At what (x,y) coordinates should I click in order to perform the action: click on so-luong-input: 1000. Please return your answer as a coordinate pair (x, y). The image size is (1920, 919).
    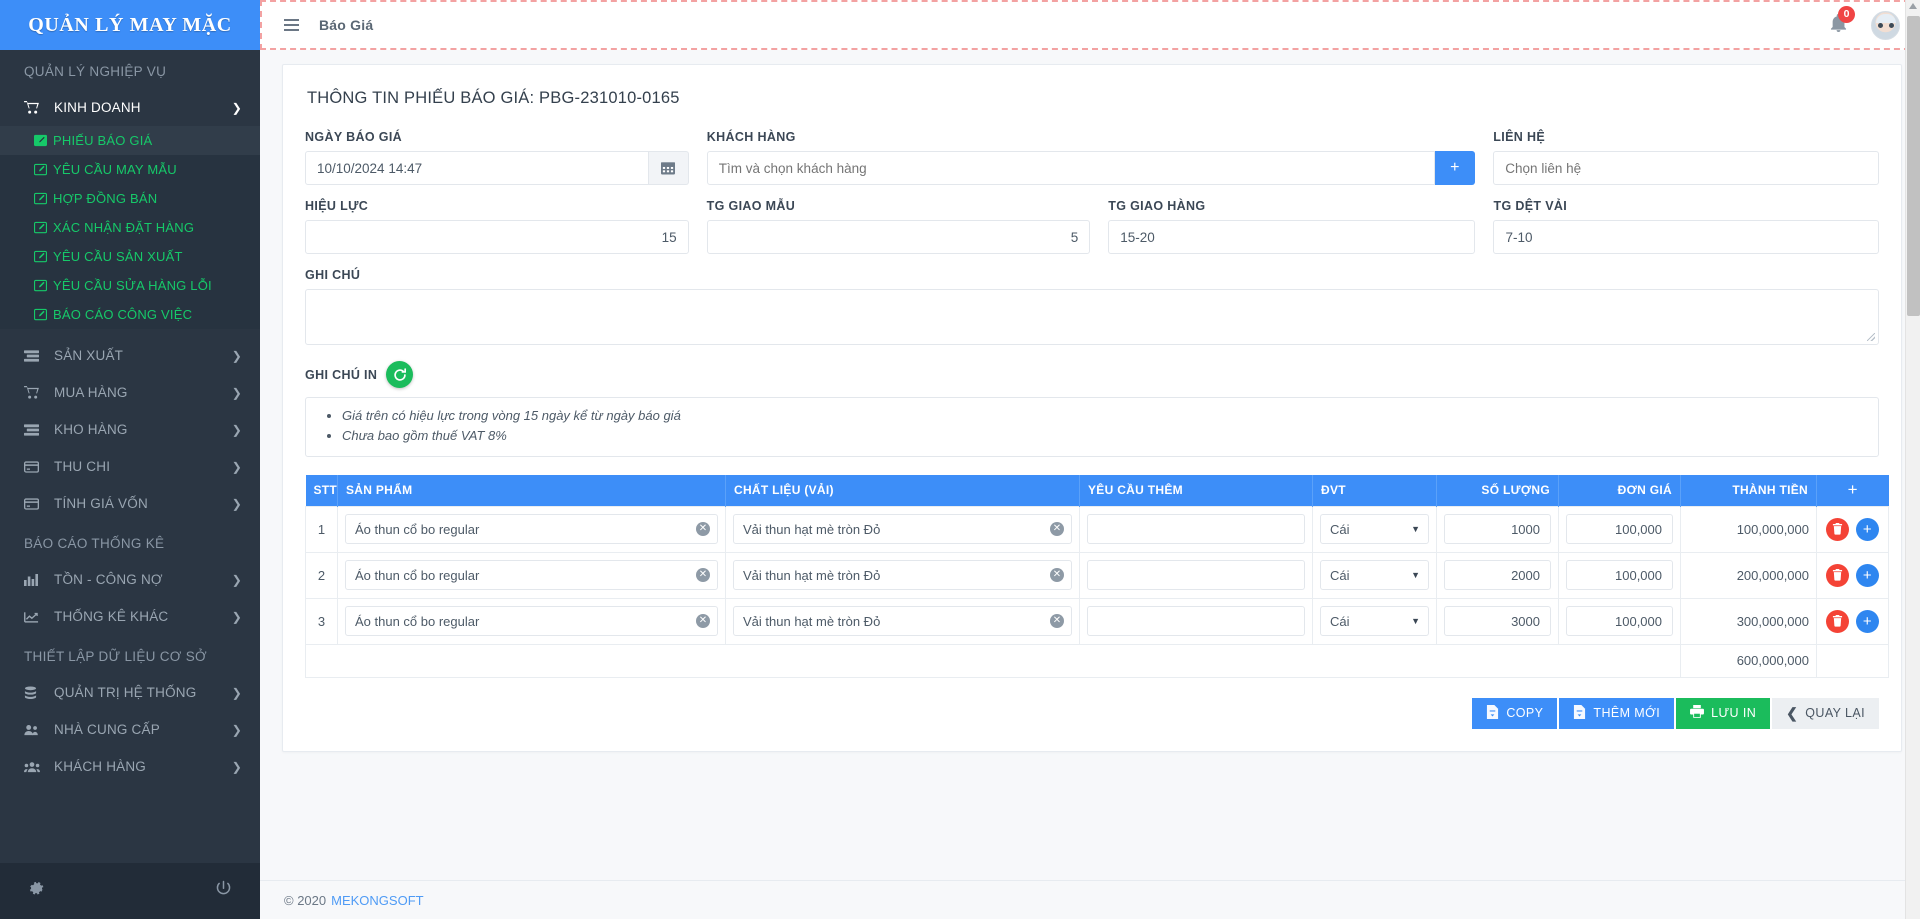
    Looking at the image, I should click on (1497, 529).